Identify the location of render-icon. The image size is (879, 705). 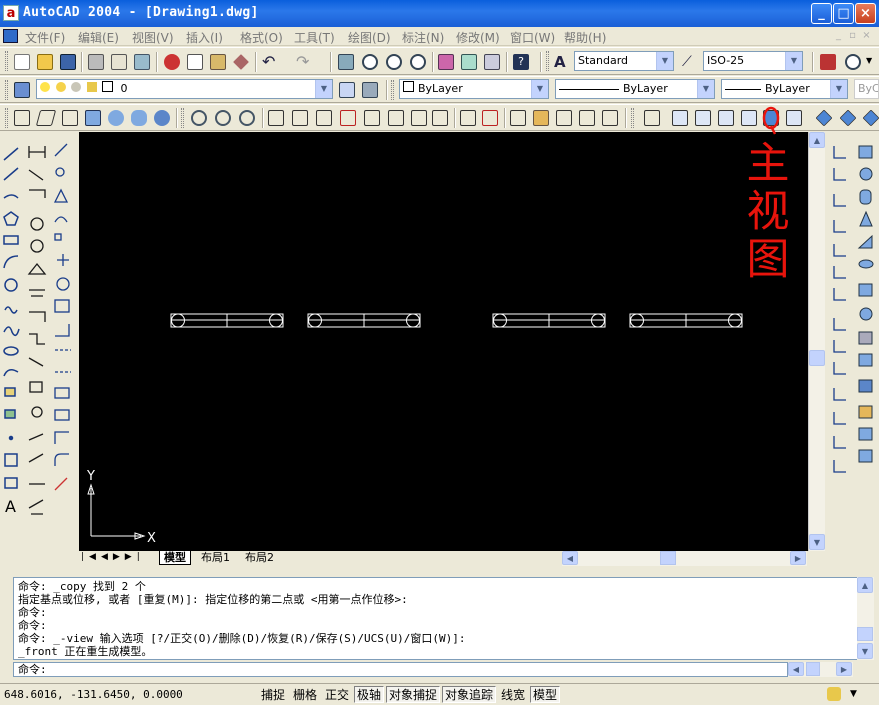
(610, 118).